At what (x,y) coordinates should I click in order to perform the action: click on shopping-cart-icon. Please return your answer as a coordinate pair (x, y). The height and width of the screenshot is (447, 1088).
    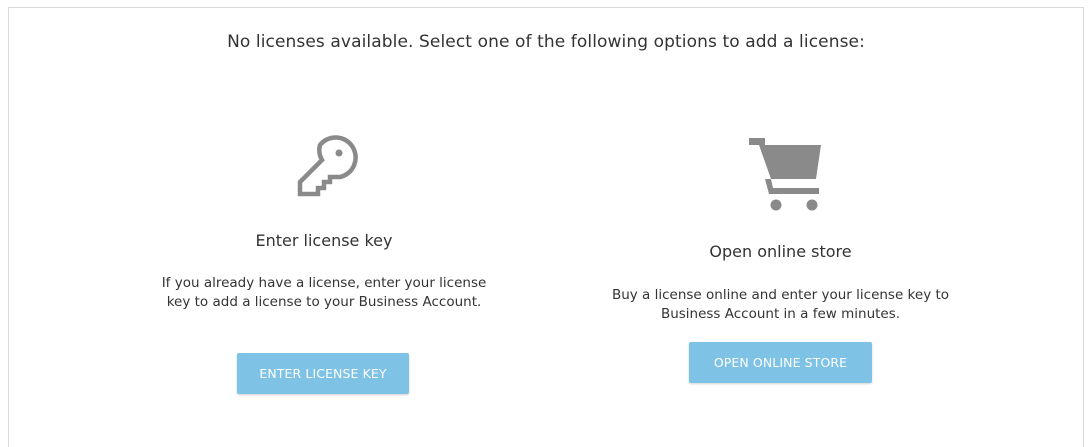
    Looking at the image, I should click on (785, 174).